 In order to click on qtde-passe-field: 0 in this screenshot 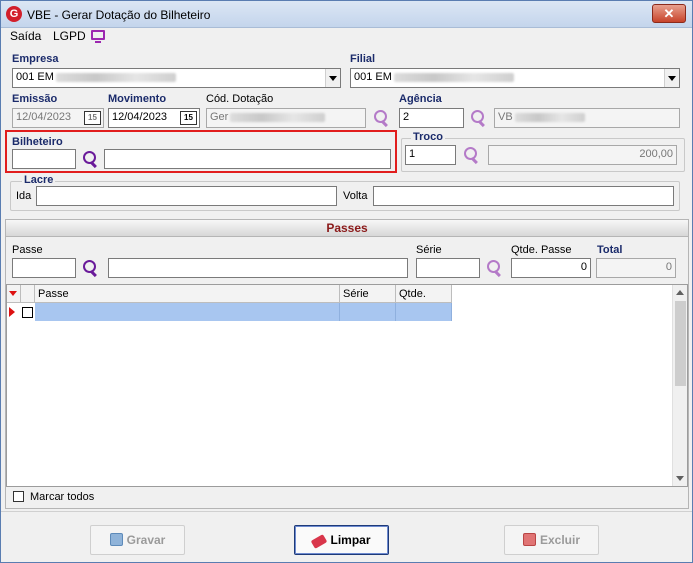, I will do `click(551, 268)`.